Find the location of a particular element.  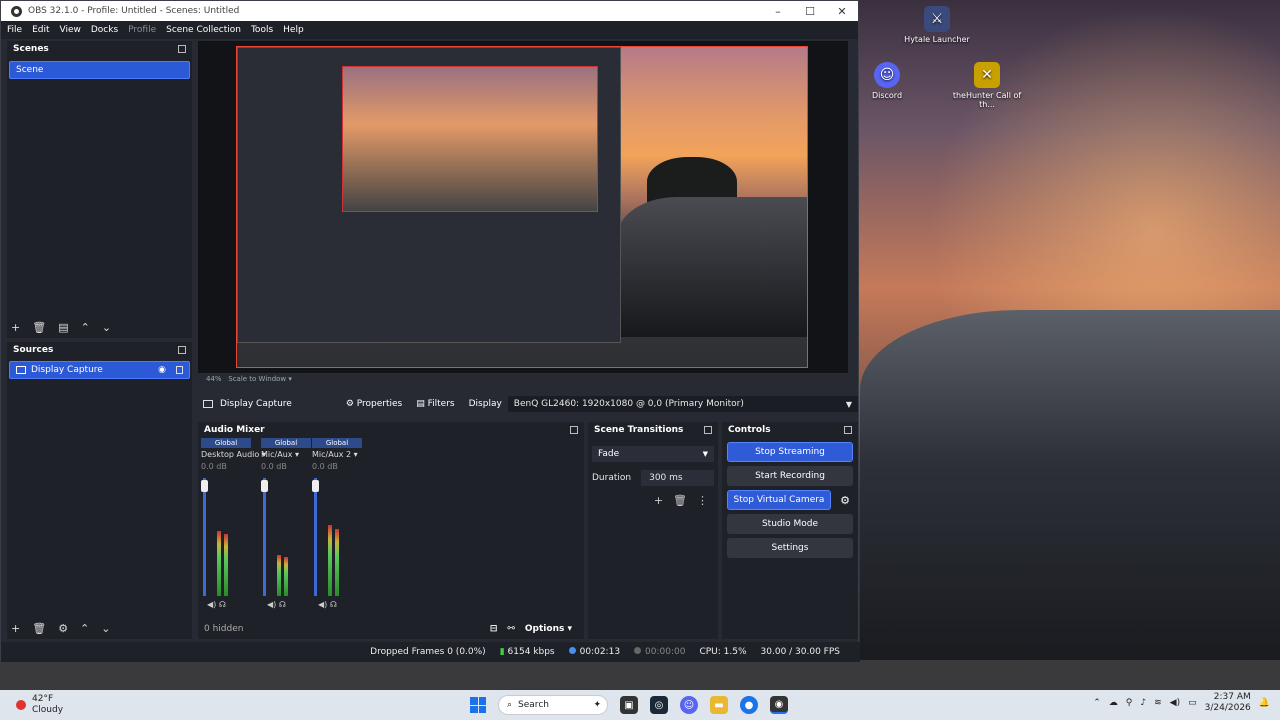

chrome-icon: ● is located at coordinates (749, 705).